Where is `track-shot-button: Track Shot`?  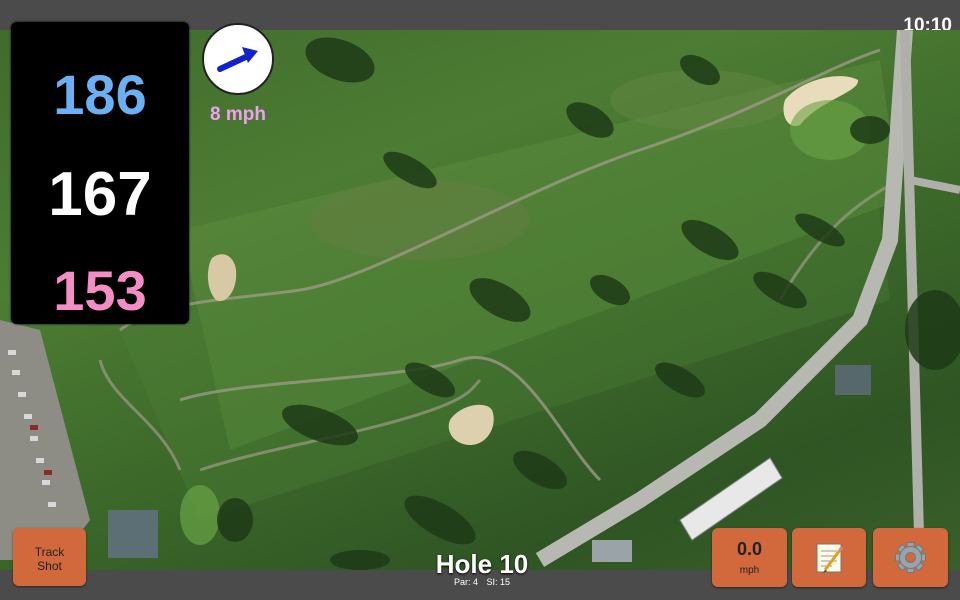
track-shot-button: Track Shot is located at coordinates (49, 557).